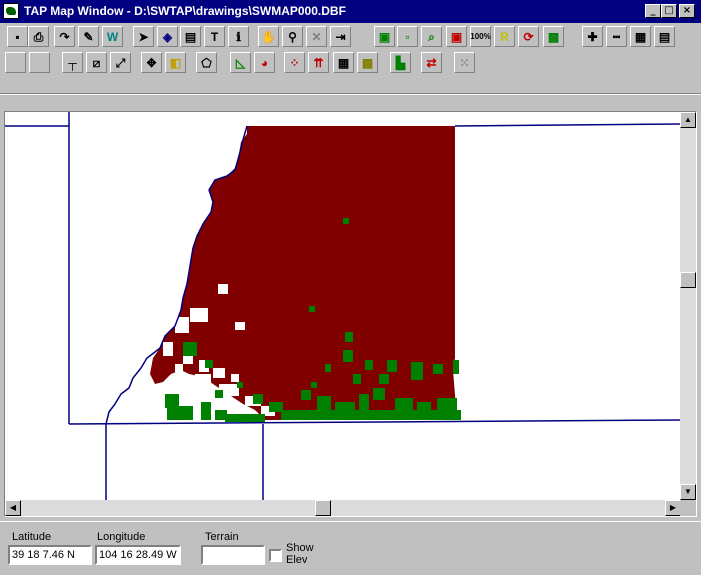  I want to click on overlay-icon: ◧, so click(175, 62).